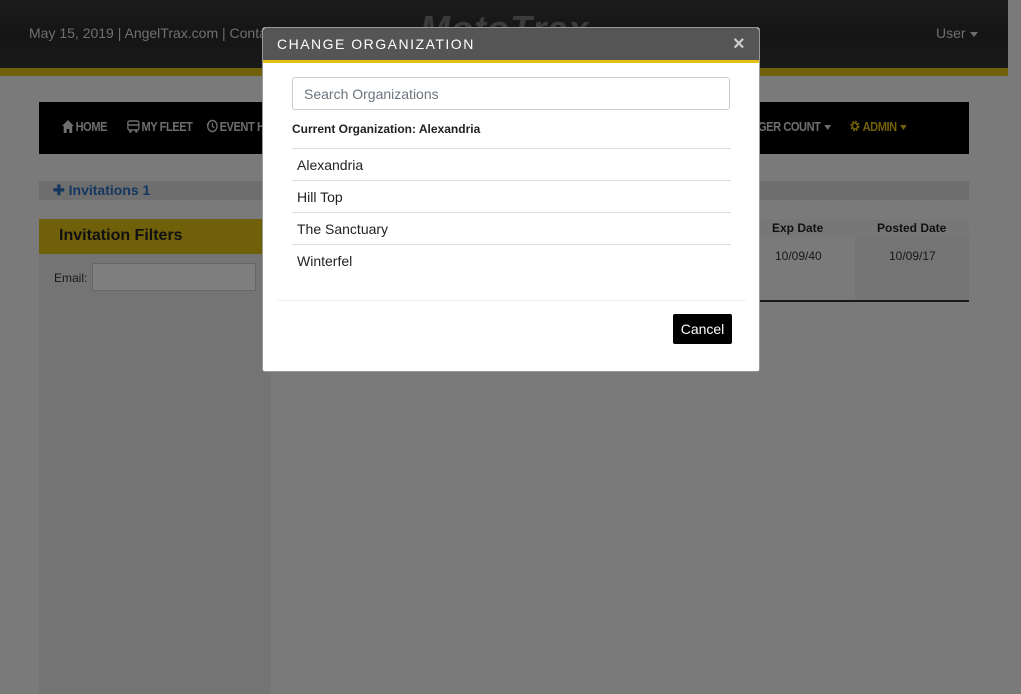  I want to click on modal-accent-stripe, so click(511, 61).